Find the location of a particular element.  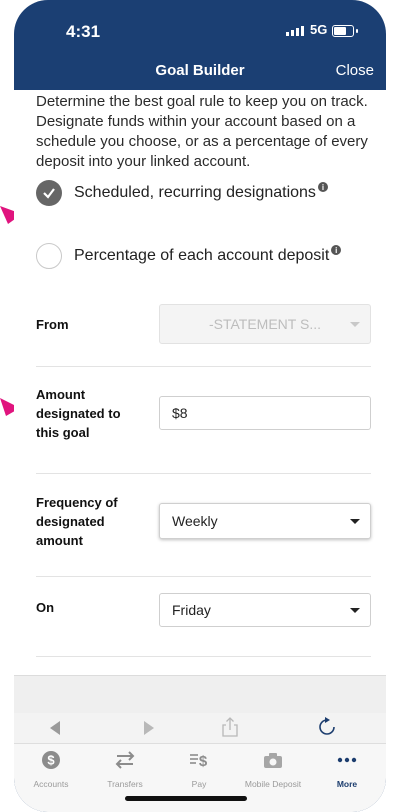

option-percentage: Percentage of each account deposit i is located at coordinates (189, 256).